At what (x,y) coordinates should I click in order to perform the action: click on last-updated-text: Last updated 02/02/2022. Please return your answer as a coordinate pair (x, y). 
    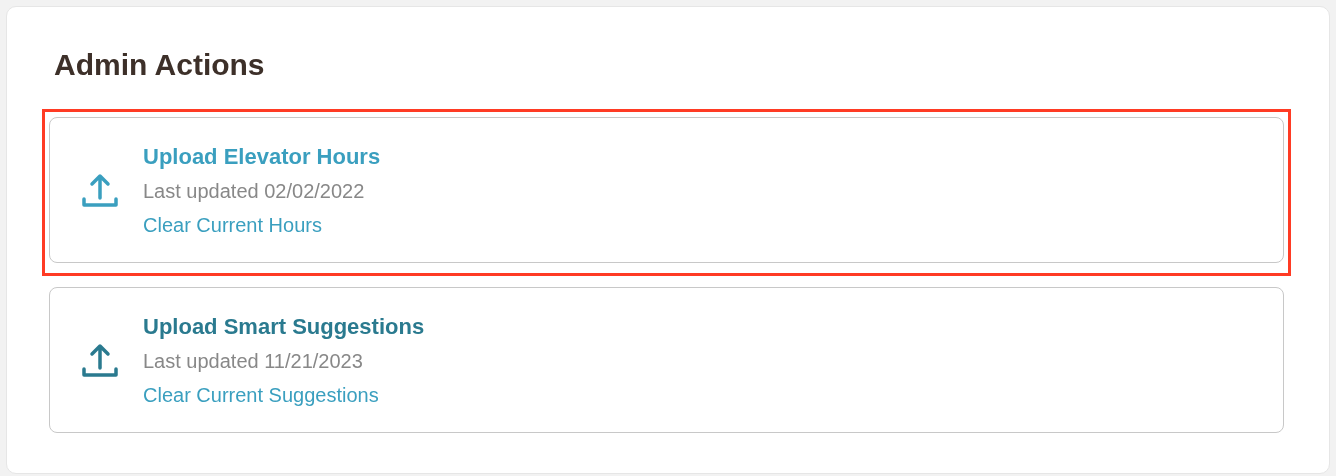
    Looking at the image, I should click on (254, 191).